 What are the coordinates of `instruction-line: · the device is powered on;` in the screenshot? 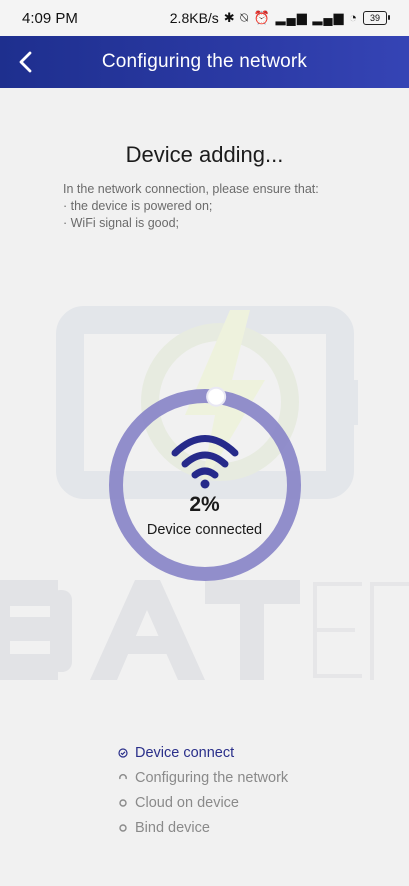 It's located at (138, 206).